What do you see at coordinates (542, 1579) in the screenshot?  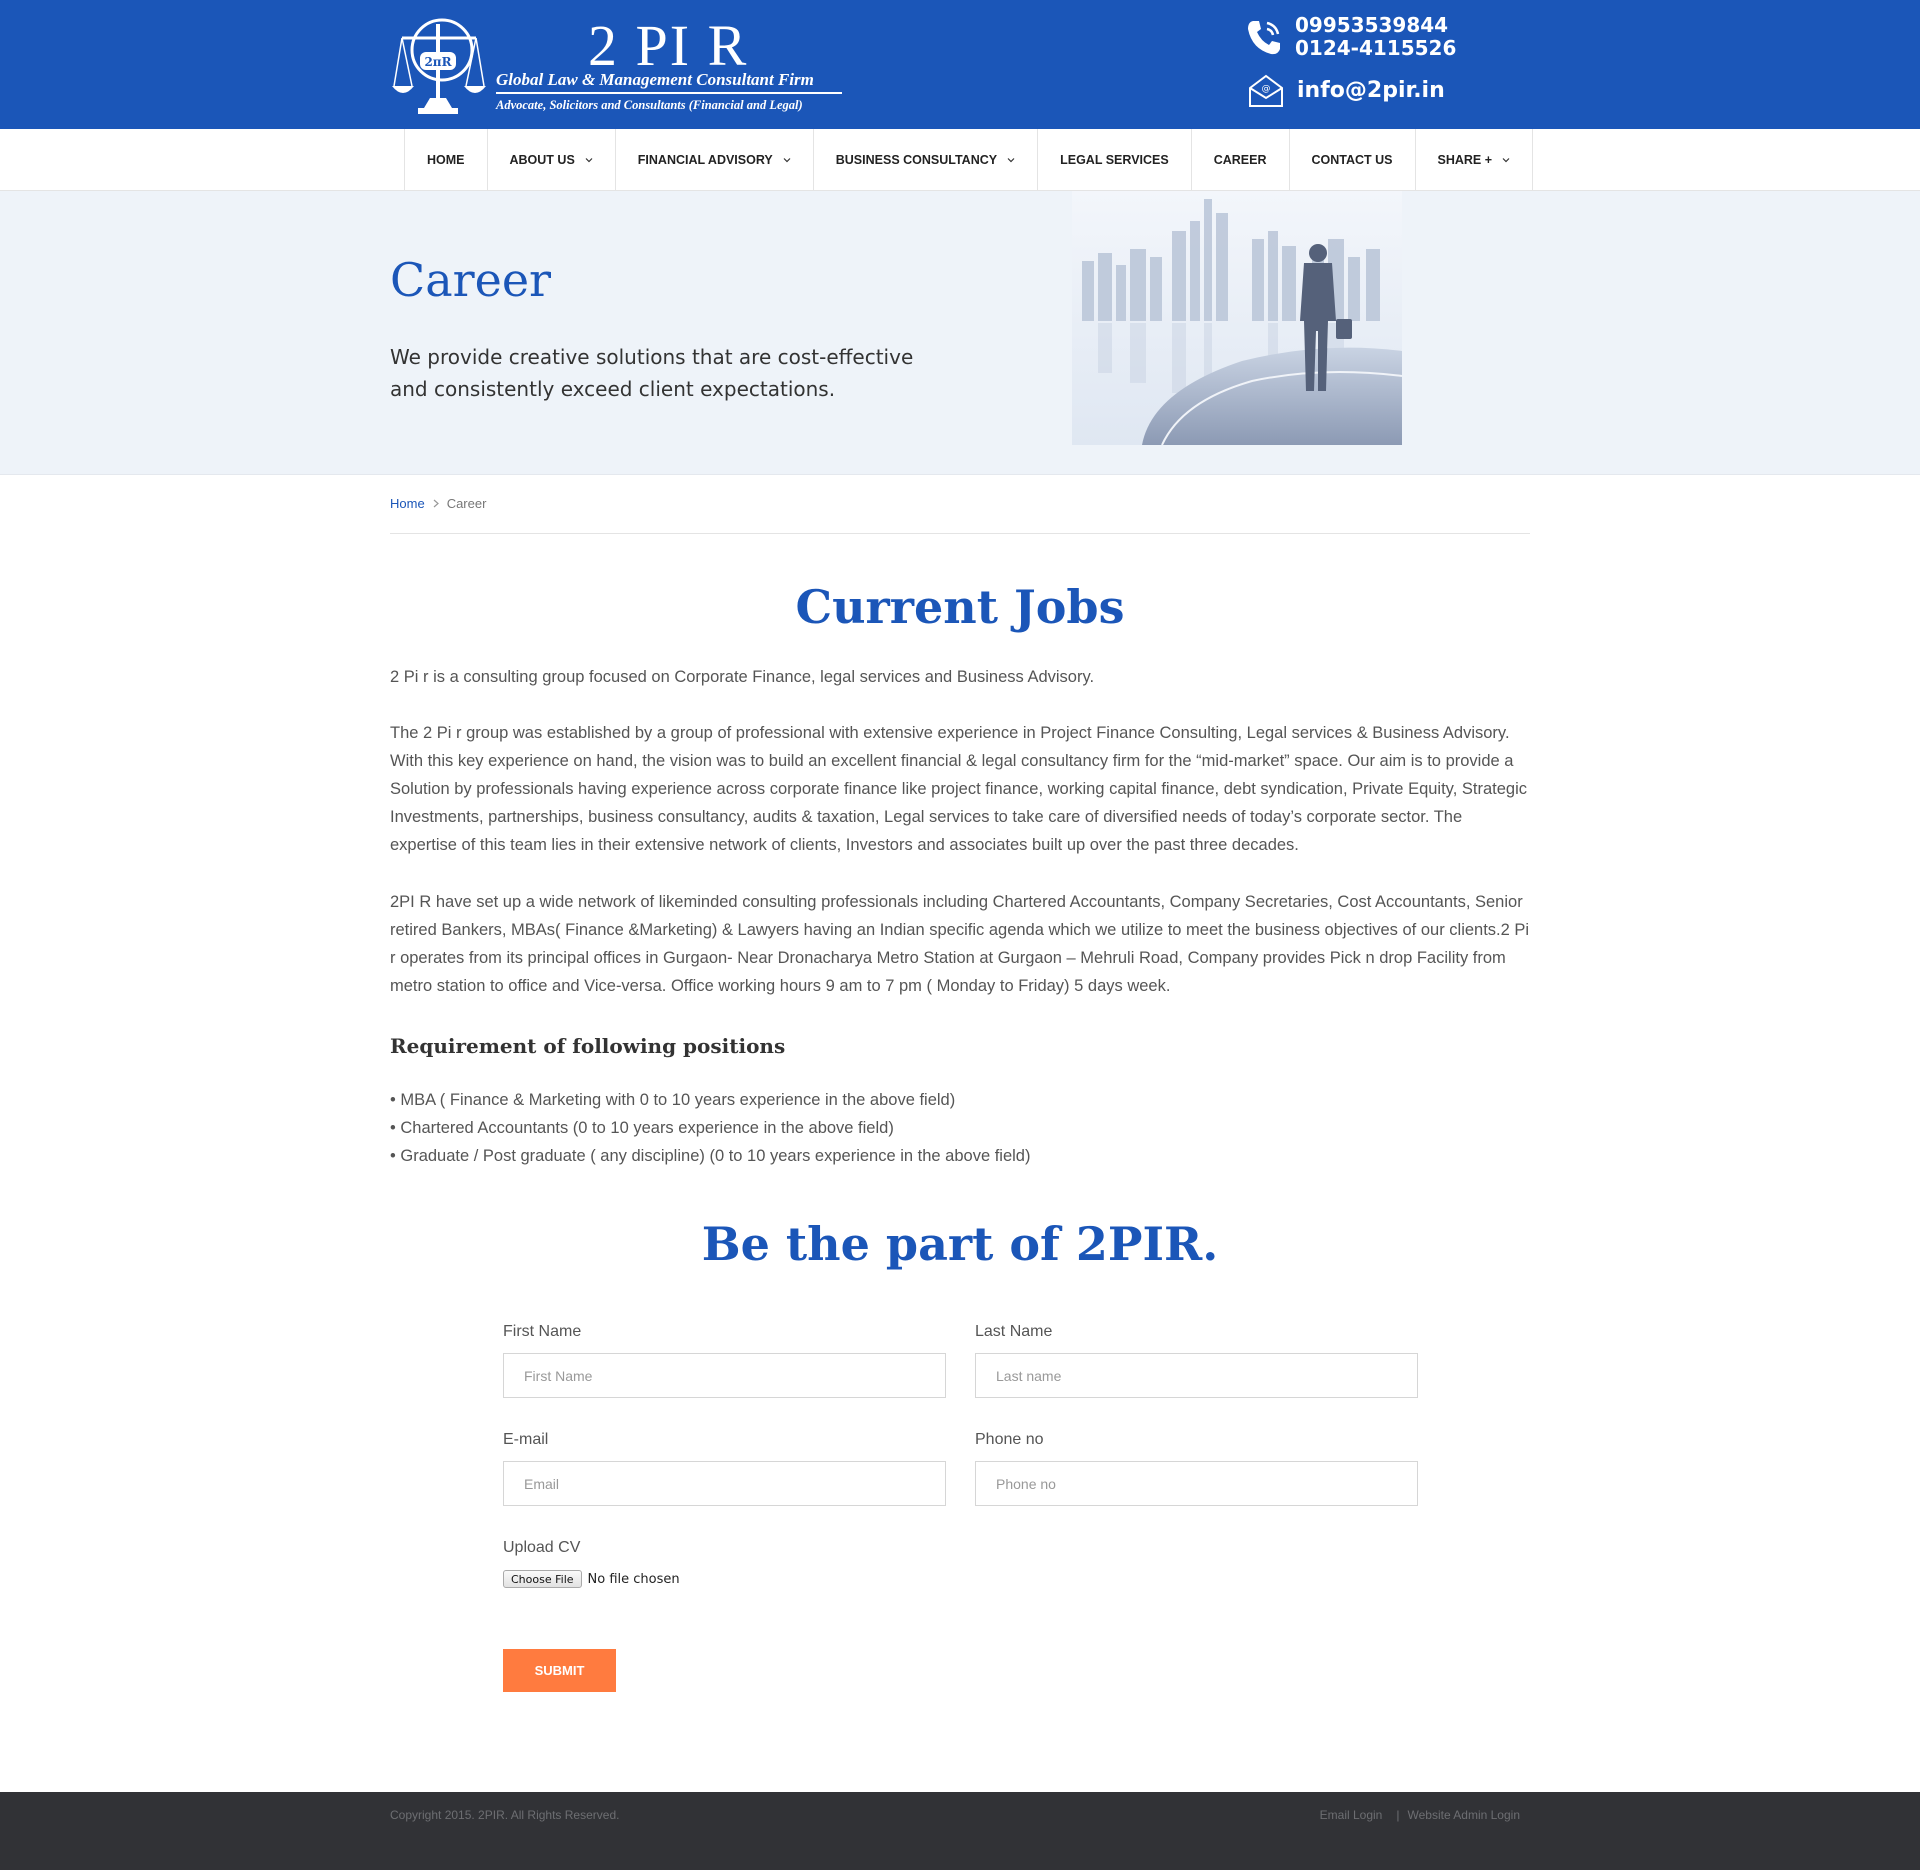 I see `choose-file-button: Choose File` at bounding box center [542, 1579].